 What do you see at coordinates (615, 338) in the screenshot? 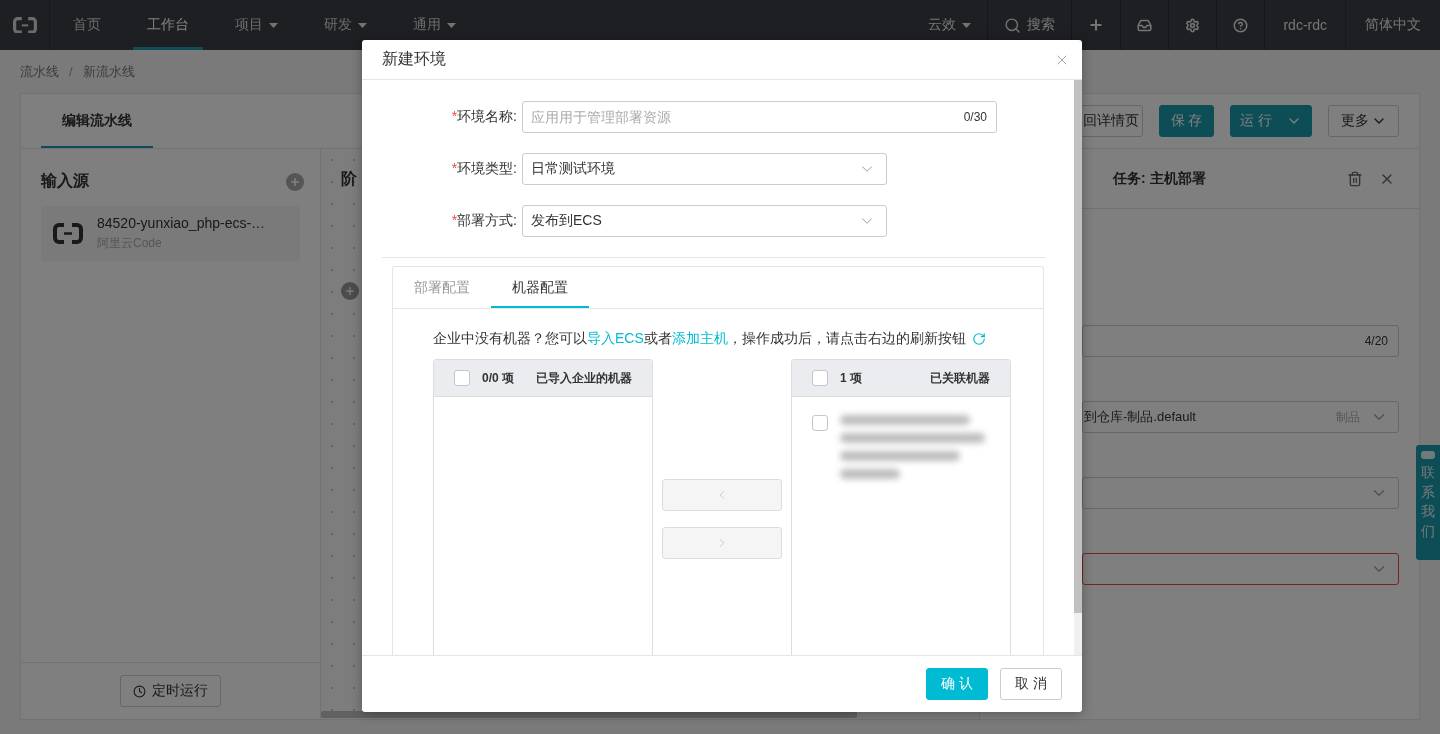
I see `notice-link: 导入ECS` at bounding box center [615, 338].